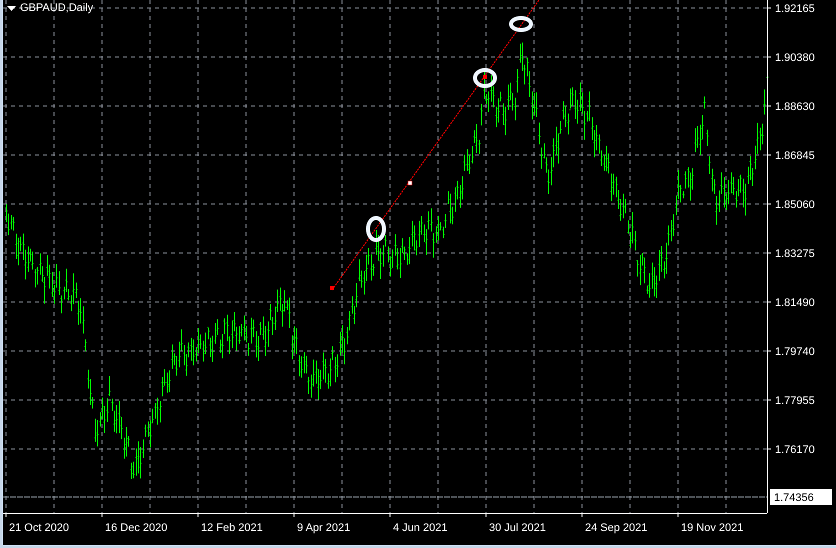 The width and height of the screenshot is (836, 548). I want to click on date-axis-label: 16 Dec 2020, so click(136, 528).